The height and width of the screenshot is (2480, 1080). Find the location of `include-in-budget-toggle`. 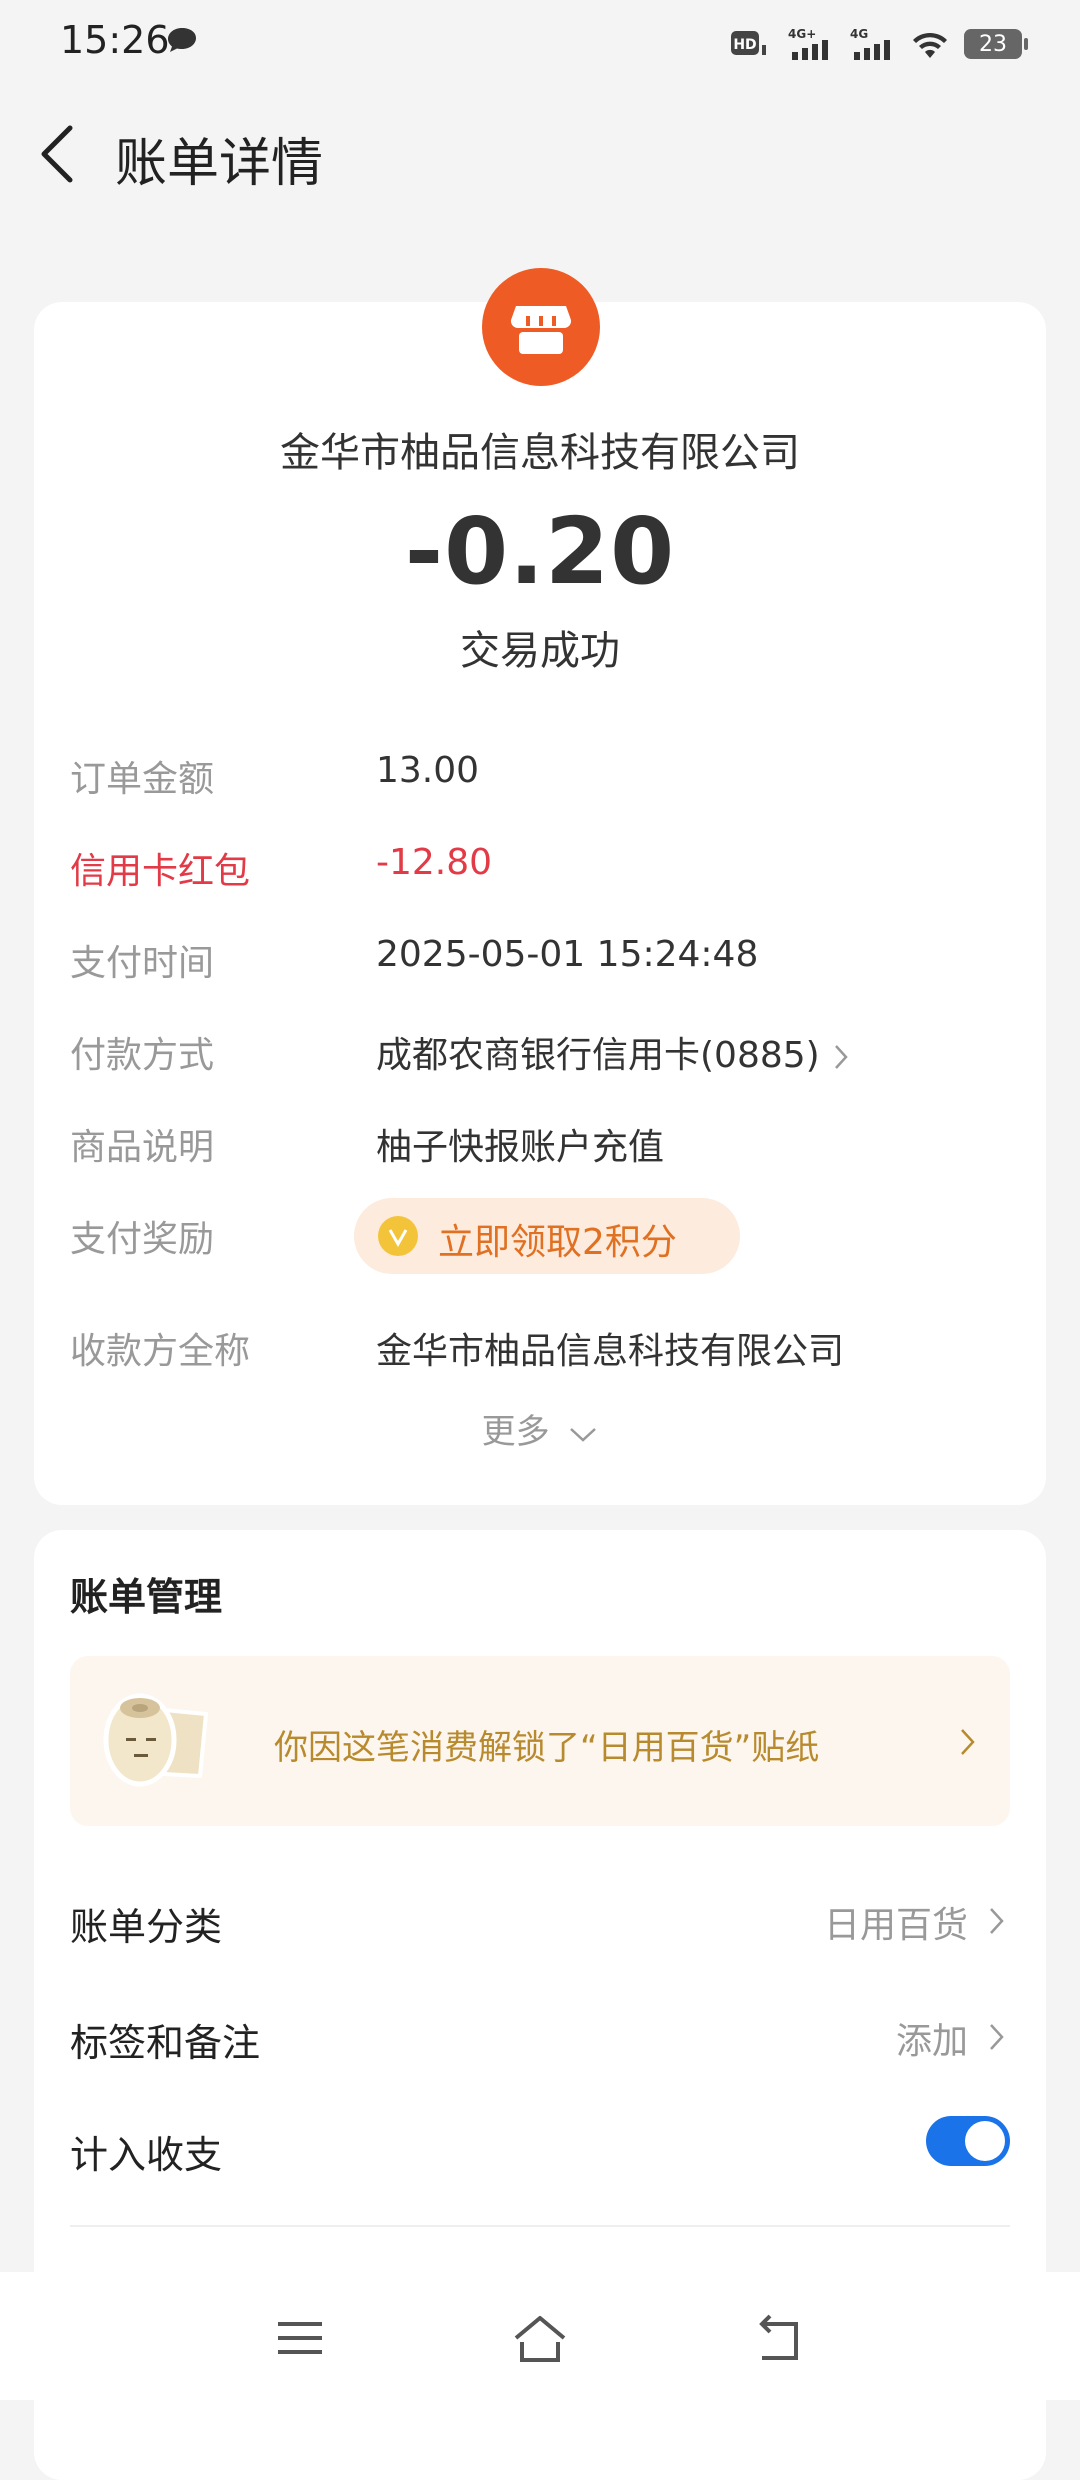

include-in-budget-toggle is located at coordinates (968, 2141).